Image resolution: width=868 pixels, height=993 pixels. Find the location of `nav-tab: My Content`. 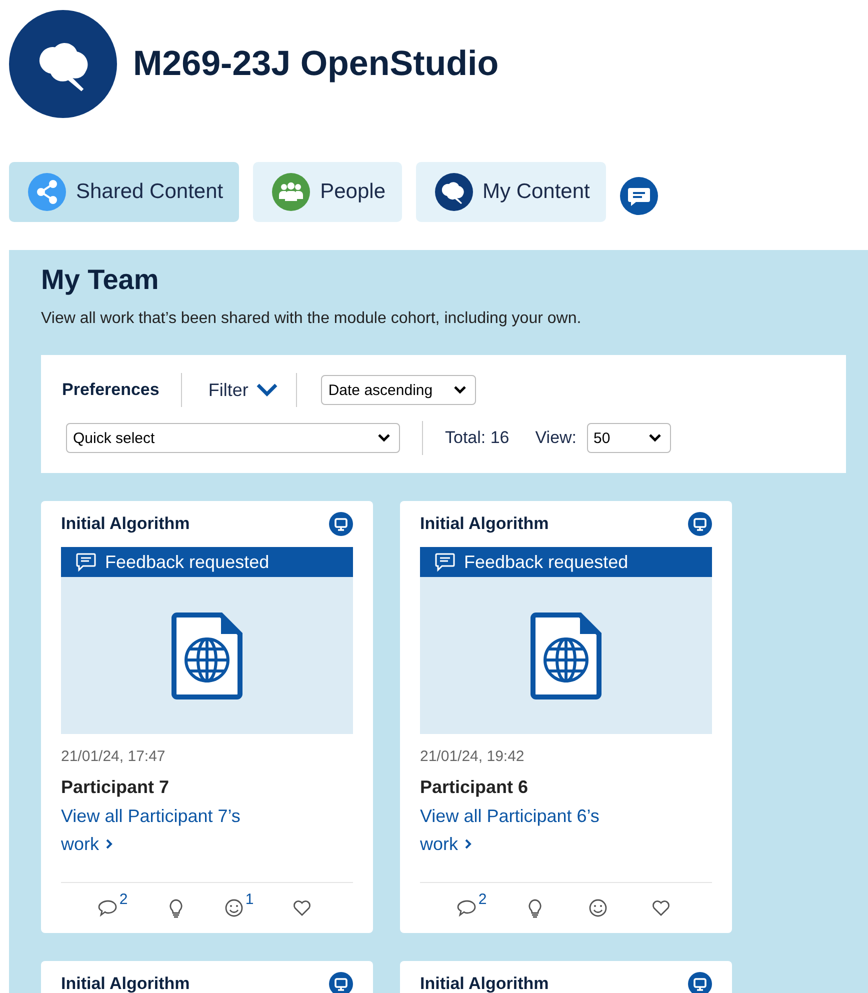

nav-tab: My Content is located at coordinates (511, 192).